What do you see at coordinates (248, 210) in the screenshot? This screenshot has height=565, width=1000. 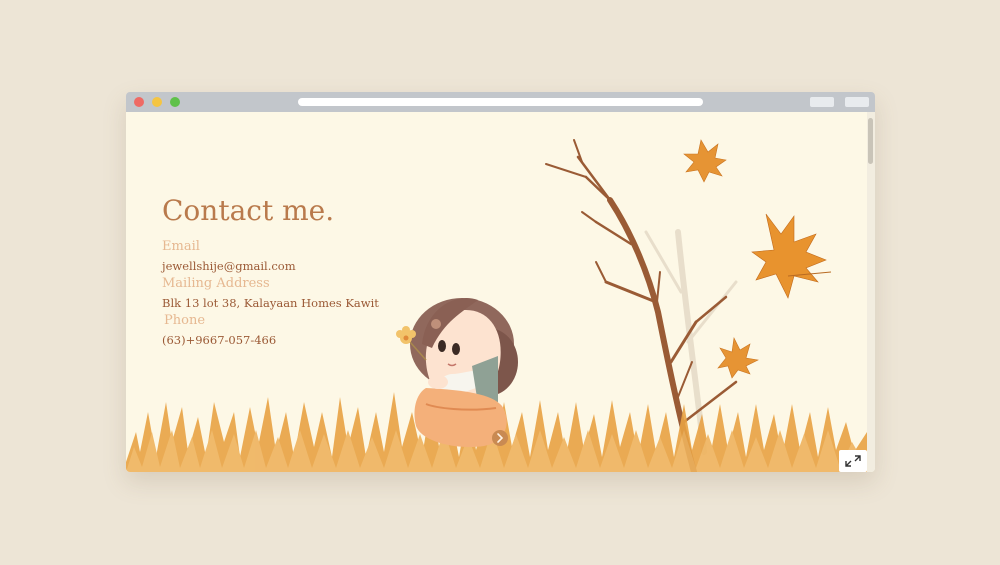 I see `page-title: Contact me.` at bounding box center [248, 210].